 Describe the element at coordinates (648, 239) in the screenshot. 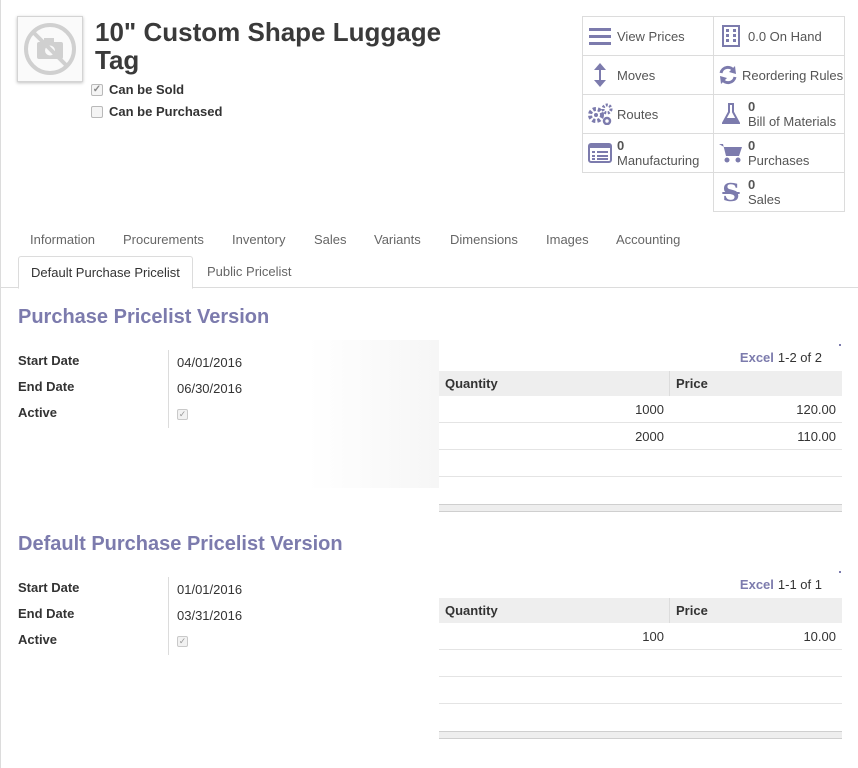

I see `tab-accounting: Accounting` at that location.